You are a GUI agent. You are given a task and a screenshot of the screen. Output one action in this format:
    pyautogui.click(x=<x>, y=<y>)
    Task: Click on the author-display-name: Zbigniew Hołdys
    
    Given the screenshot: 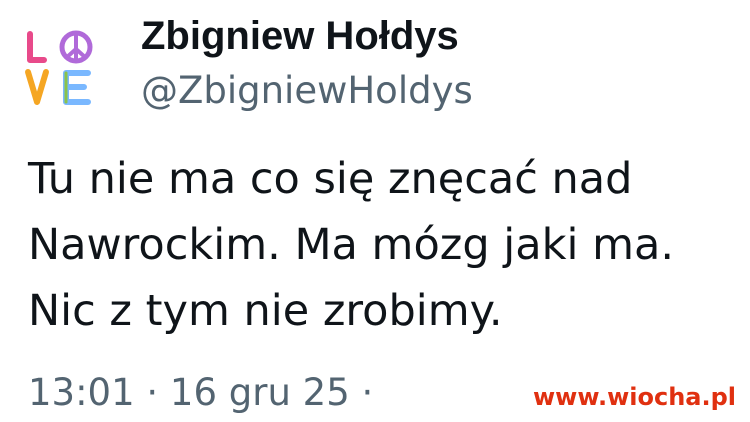 What is the action you would take?
    pyautogui.click(x=300, y=36)
    